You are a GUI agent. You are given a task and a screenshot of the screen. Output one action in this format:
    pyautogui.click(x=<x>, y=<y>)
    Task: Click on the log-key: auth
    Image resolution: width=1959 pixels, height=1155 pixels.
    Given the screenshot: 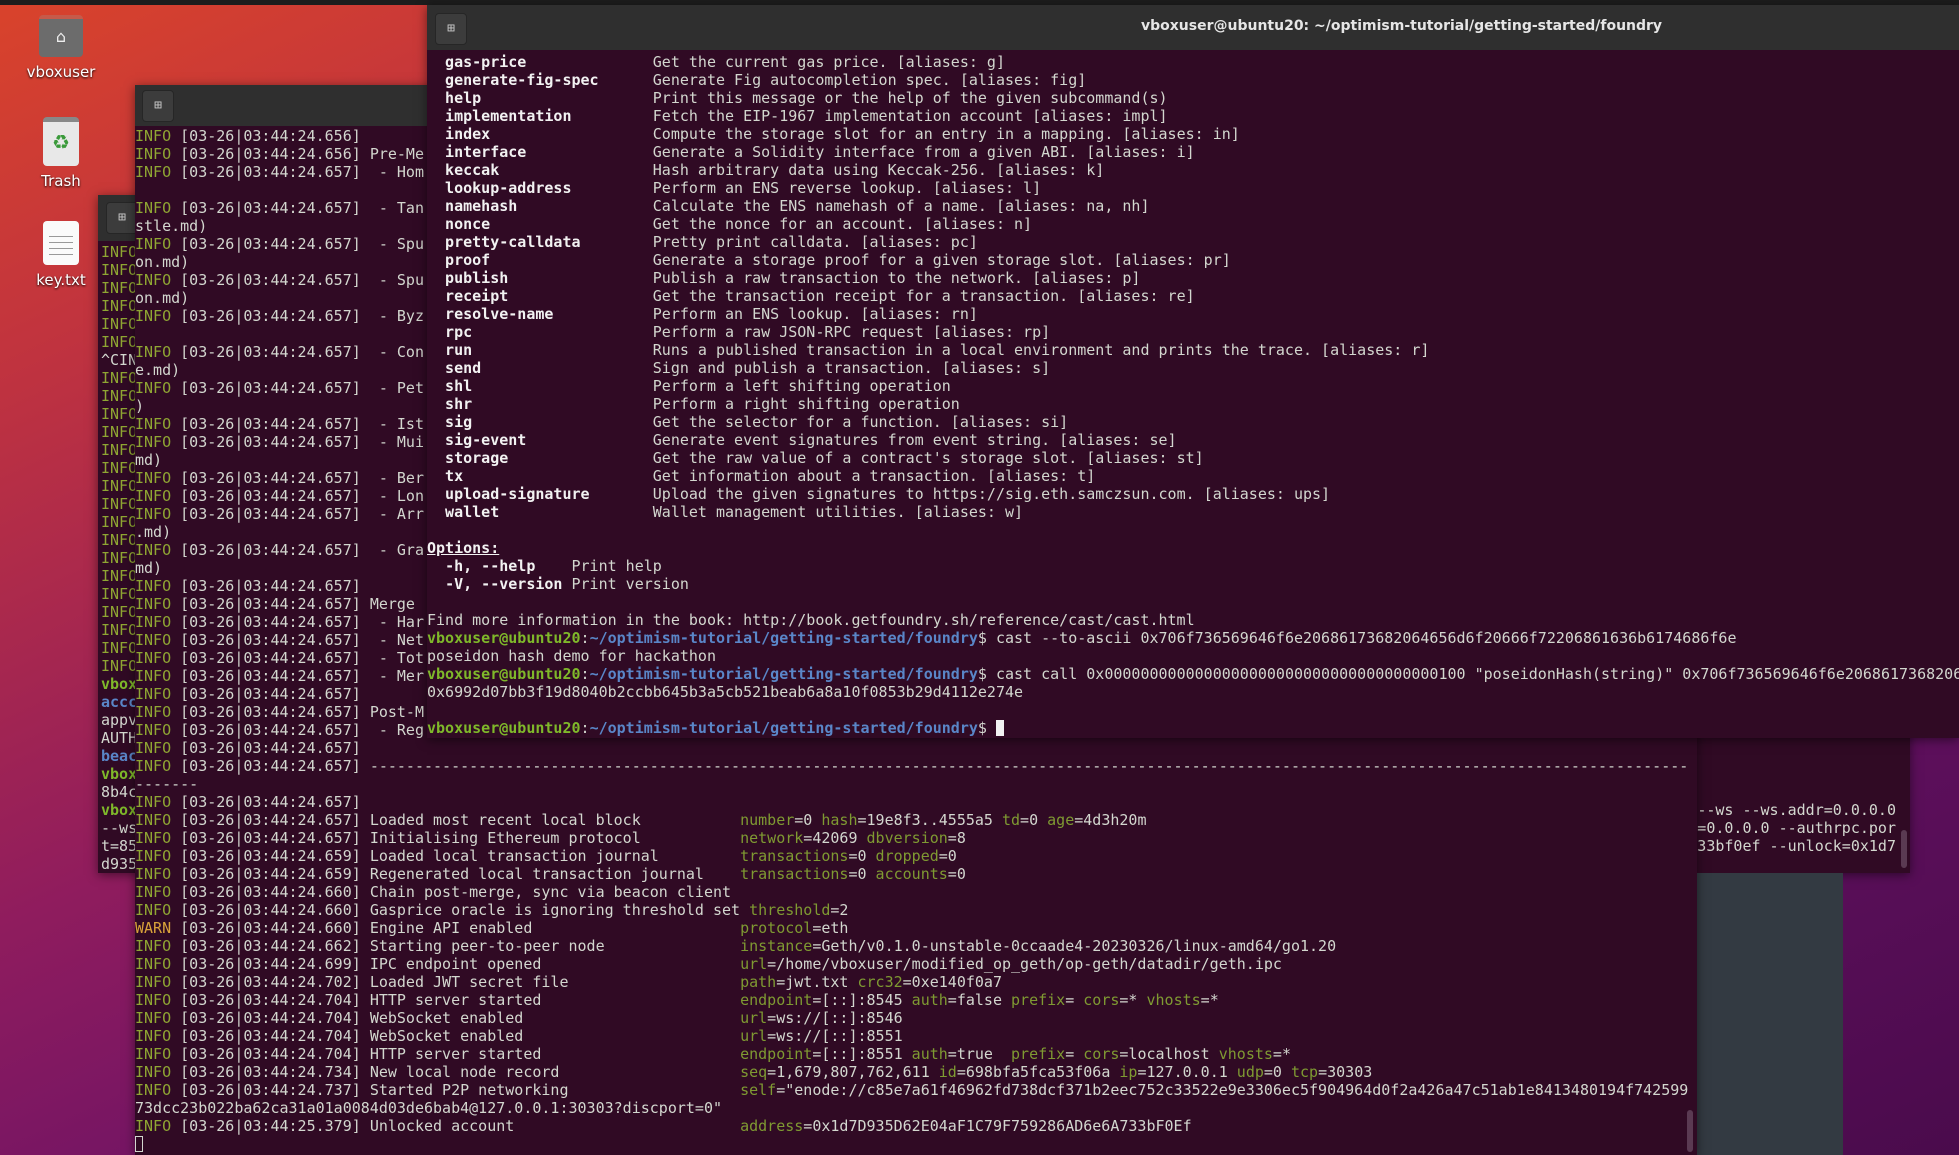 What is the action you would take?
    pyautogui.click(x=929, y=1054)
    